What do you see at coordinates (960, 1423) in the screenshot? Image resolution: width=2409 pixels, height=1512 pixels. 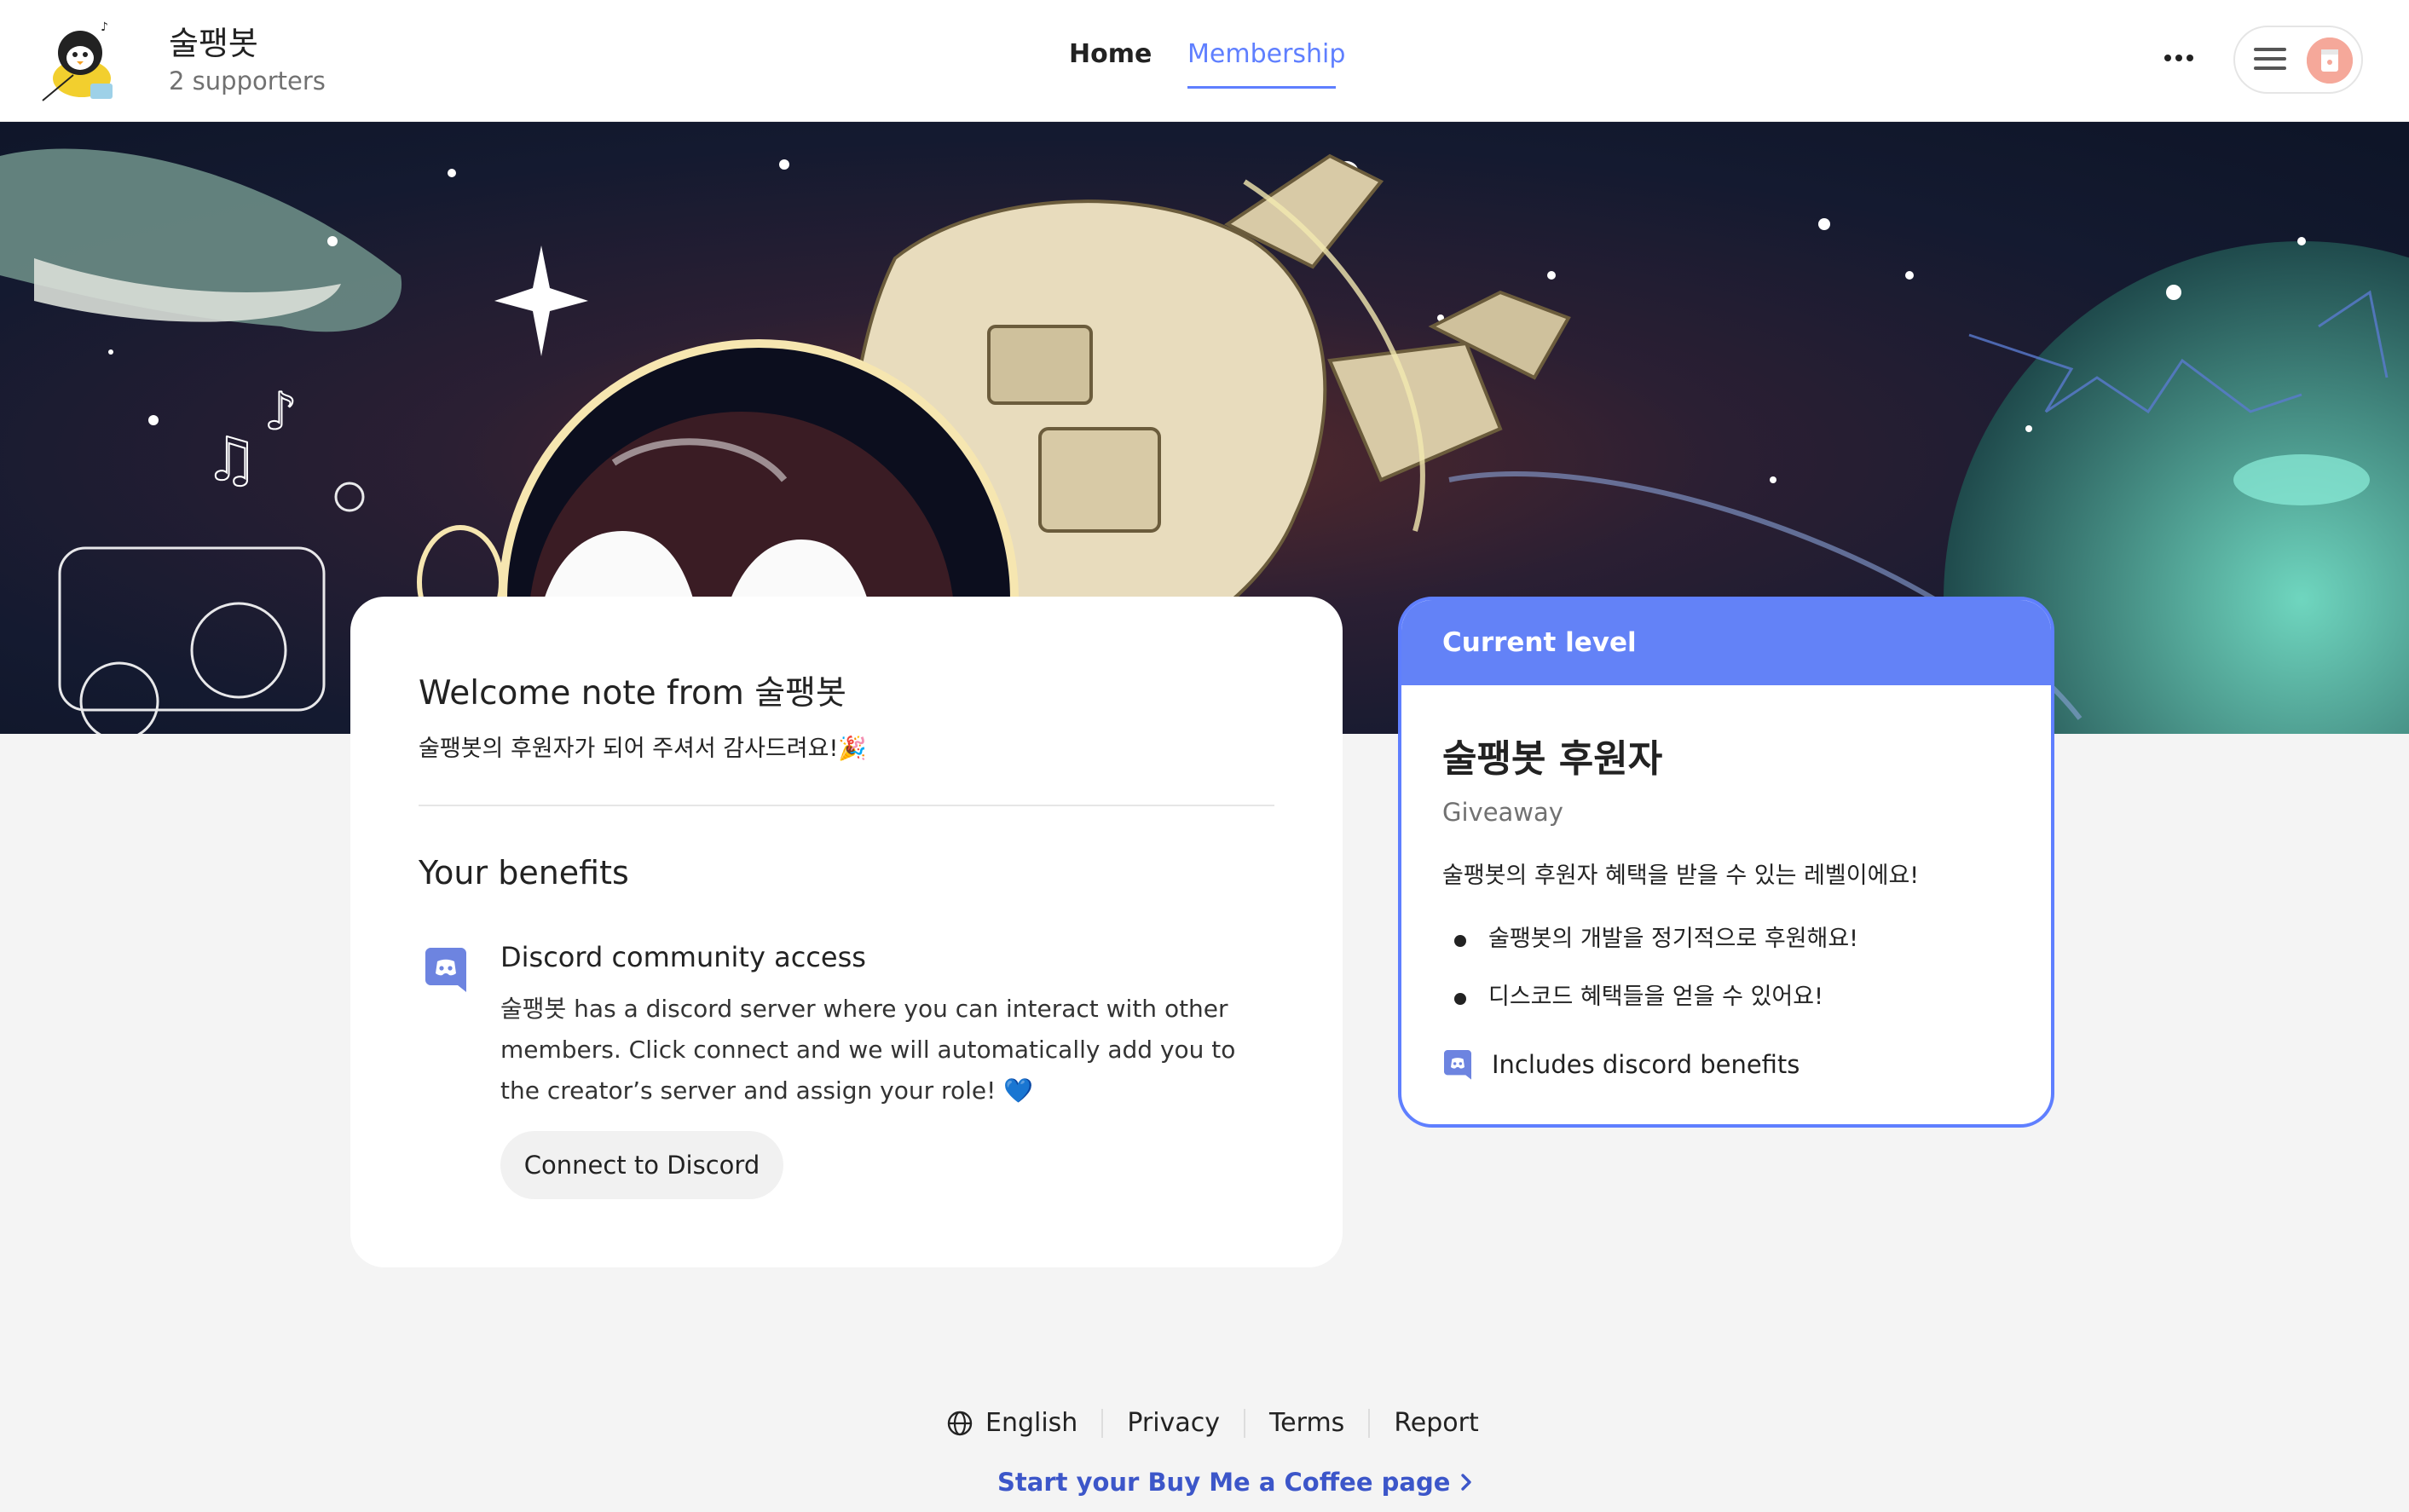 I see `globe-icon` at bounding box center [960, 1423].